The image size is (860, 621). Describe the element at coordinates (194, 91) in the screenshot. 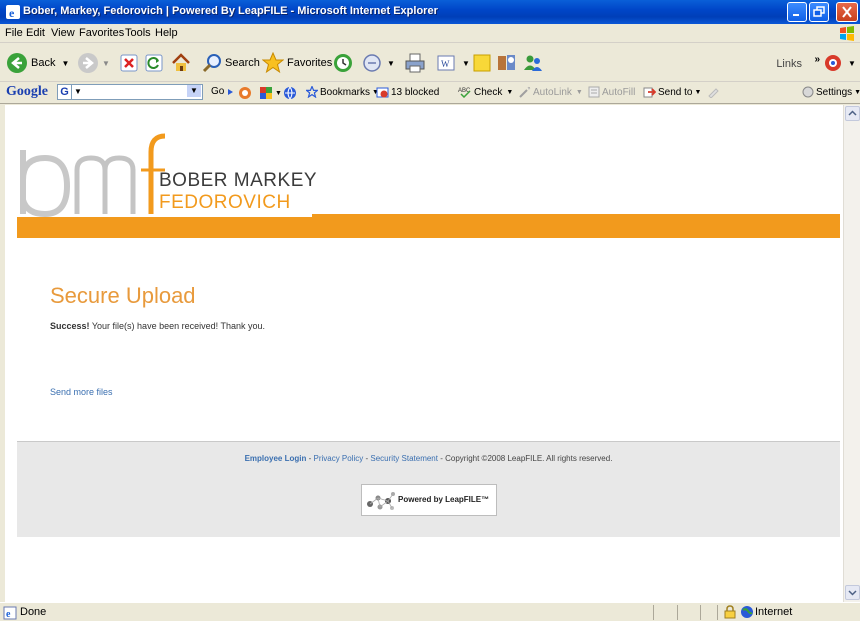

I see `google-search-dropdown-icon: ▼` at that location.